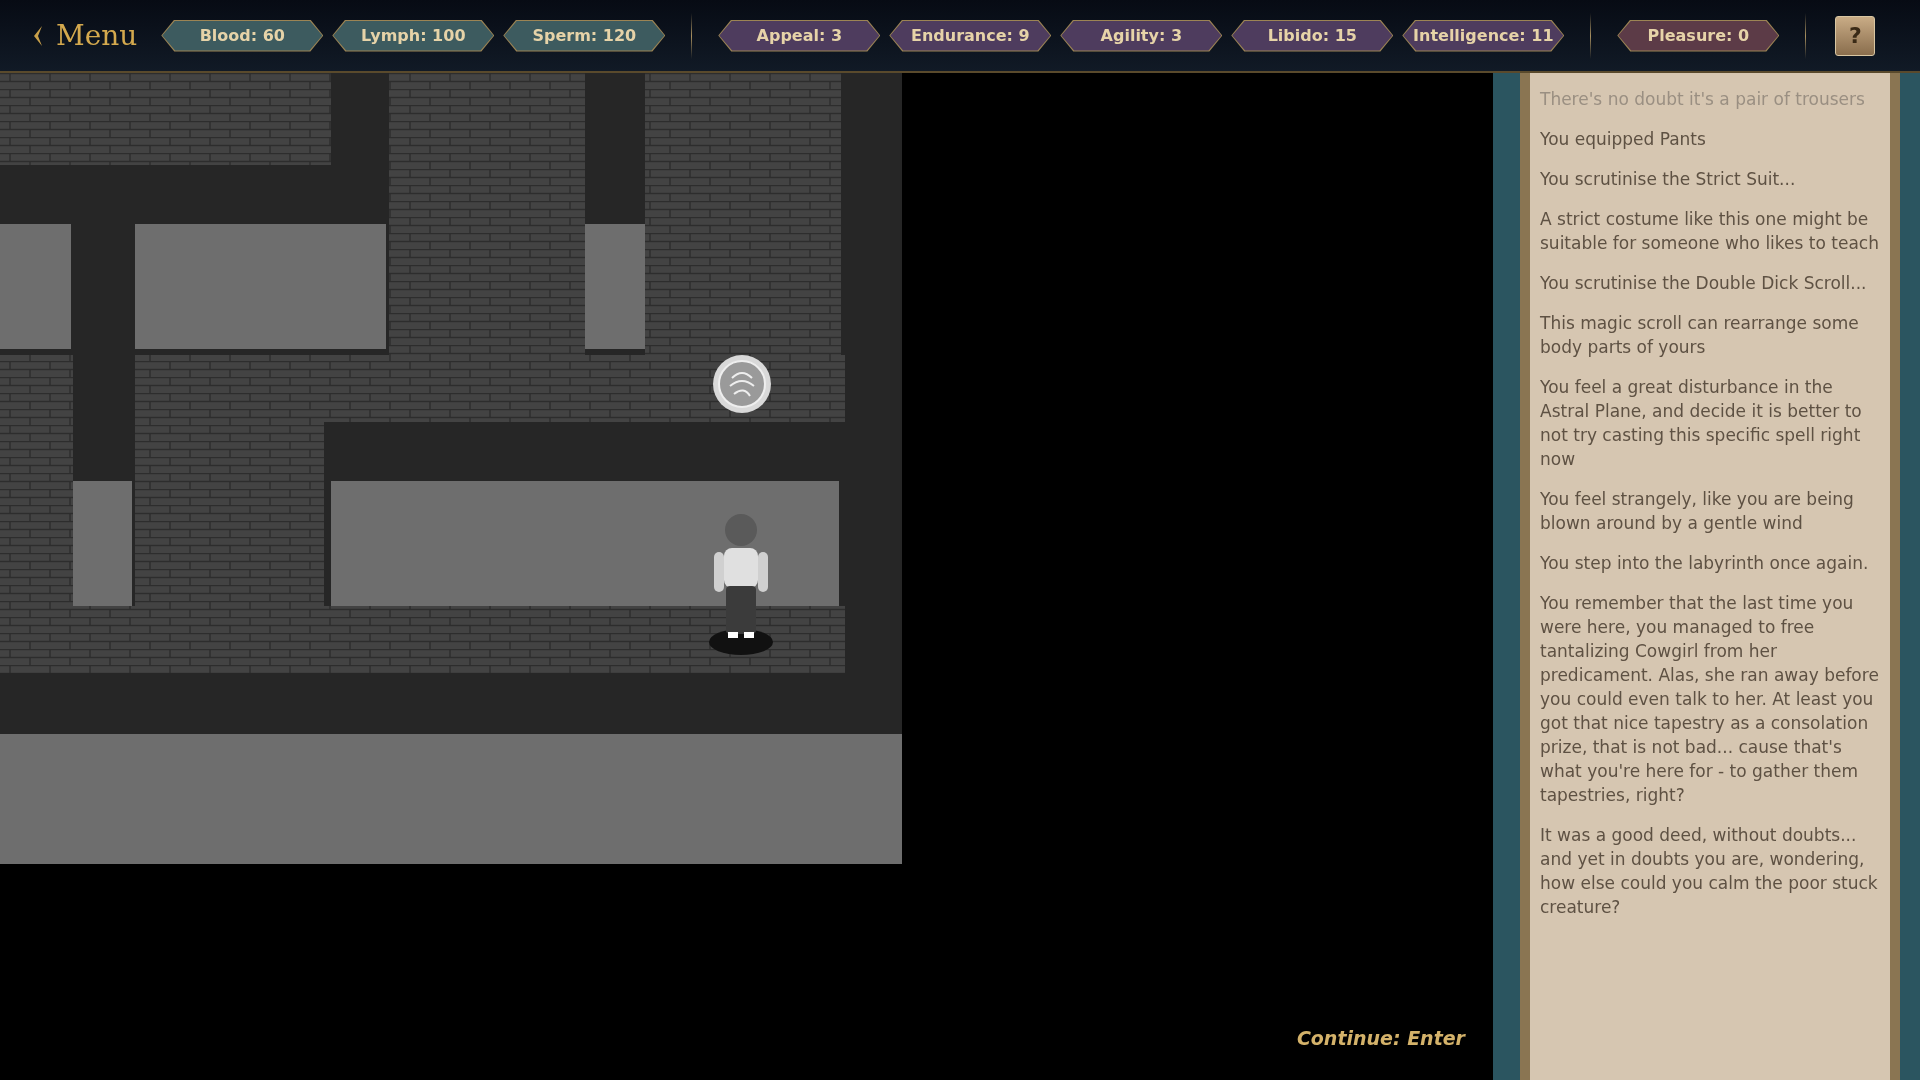 Image resolution: width=1920 pixels, height=1080 pixels. I want to click on log-message: It was a good deed, without doubts... and yet in doubts you are, wondering, how else could you calm the poor stuck creature?, so click(1709, 871).